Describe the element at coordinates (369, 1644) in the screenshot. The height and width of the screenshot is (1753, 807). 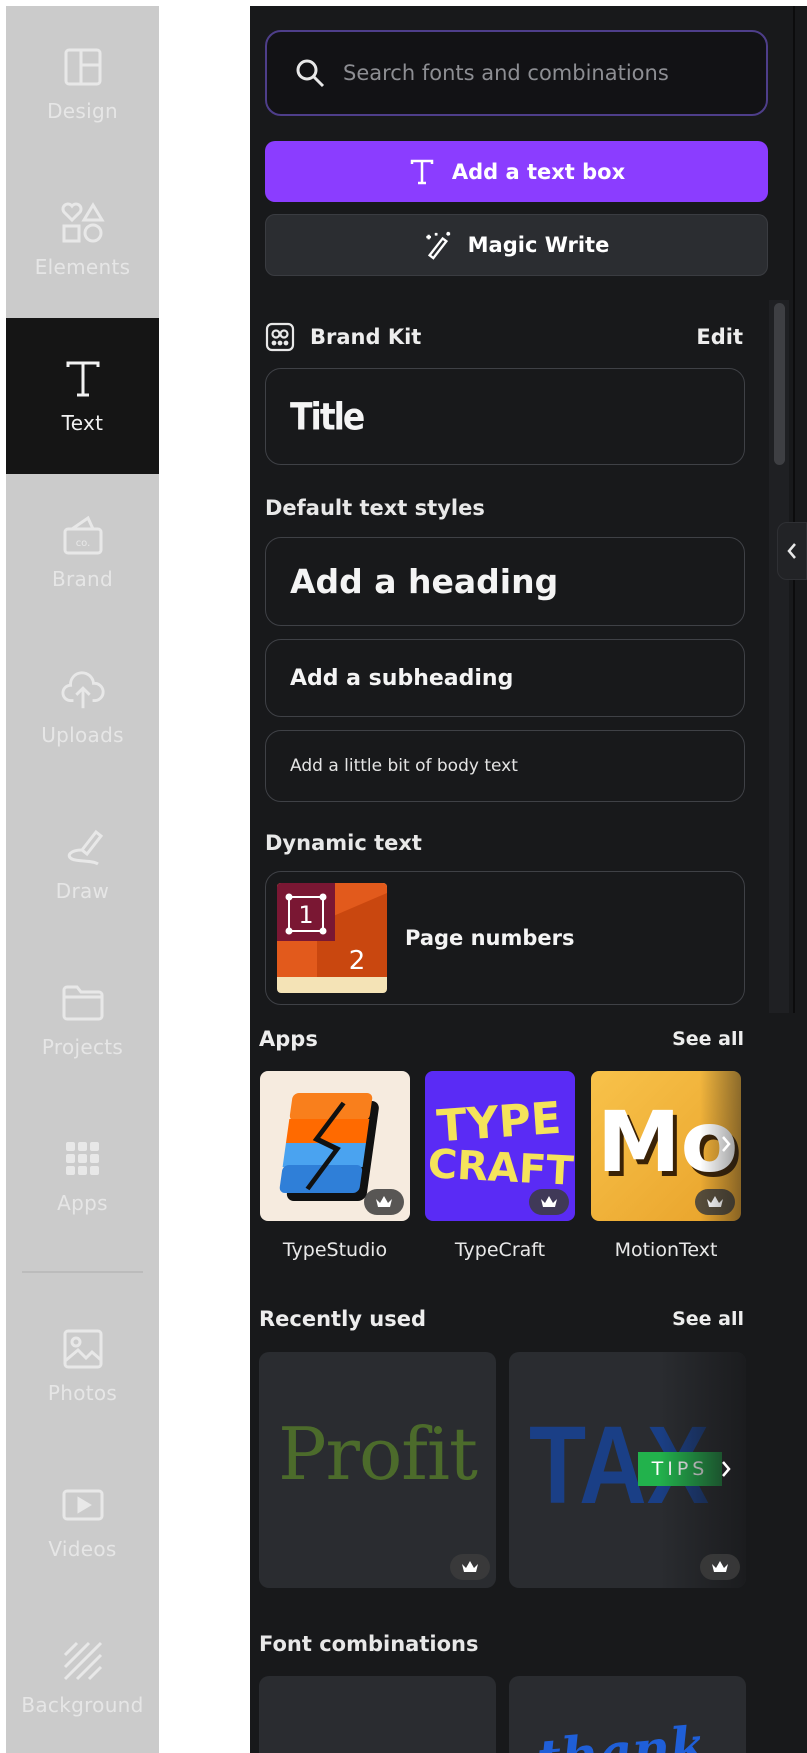
I see `font-combinations-label: Font combinations` at that location.